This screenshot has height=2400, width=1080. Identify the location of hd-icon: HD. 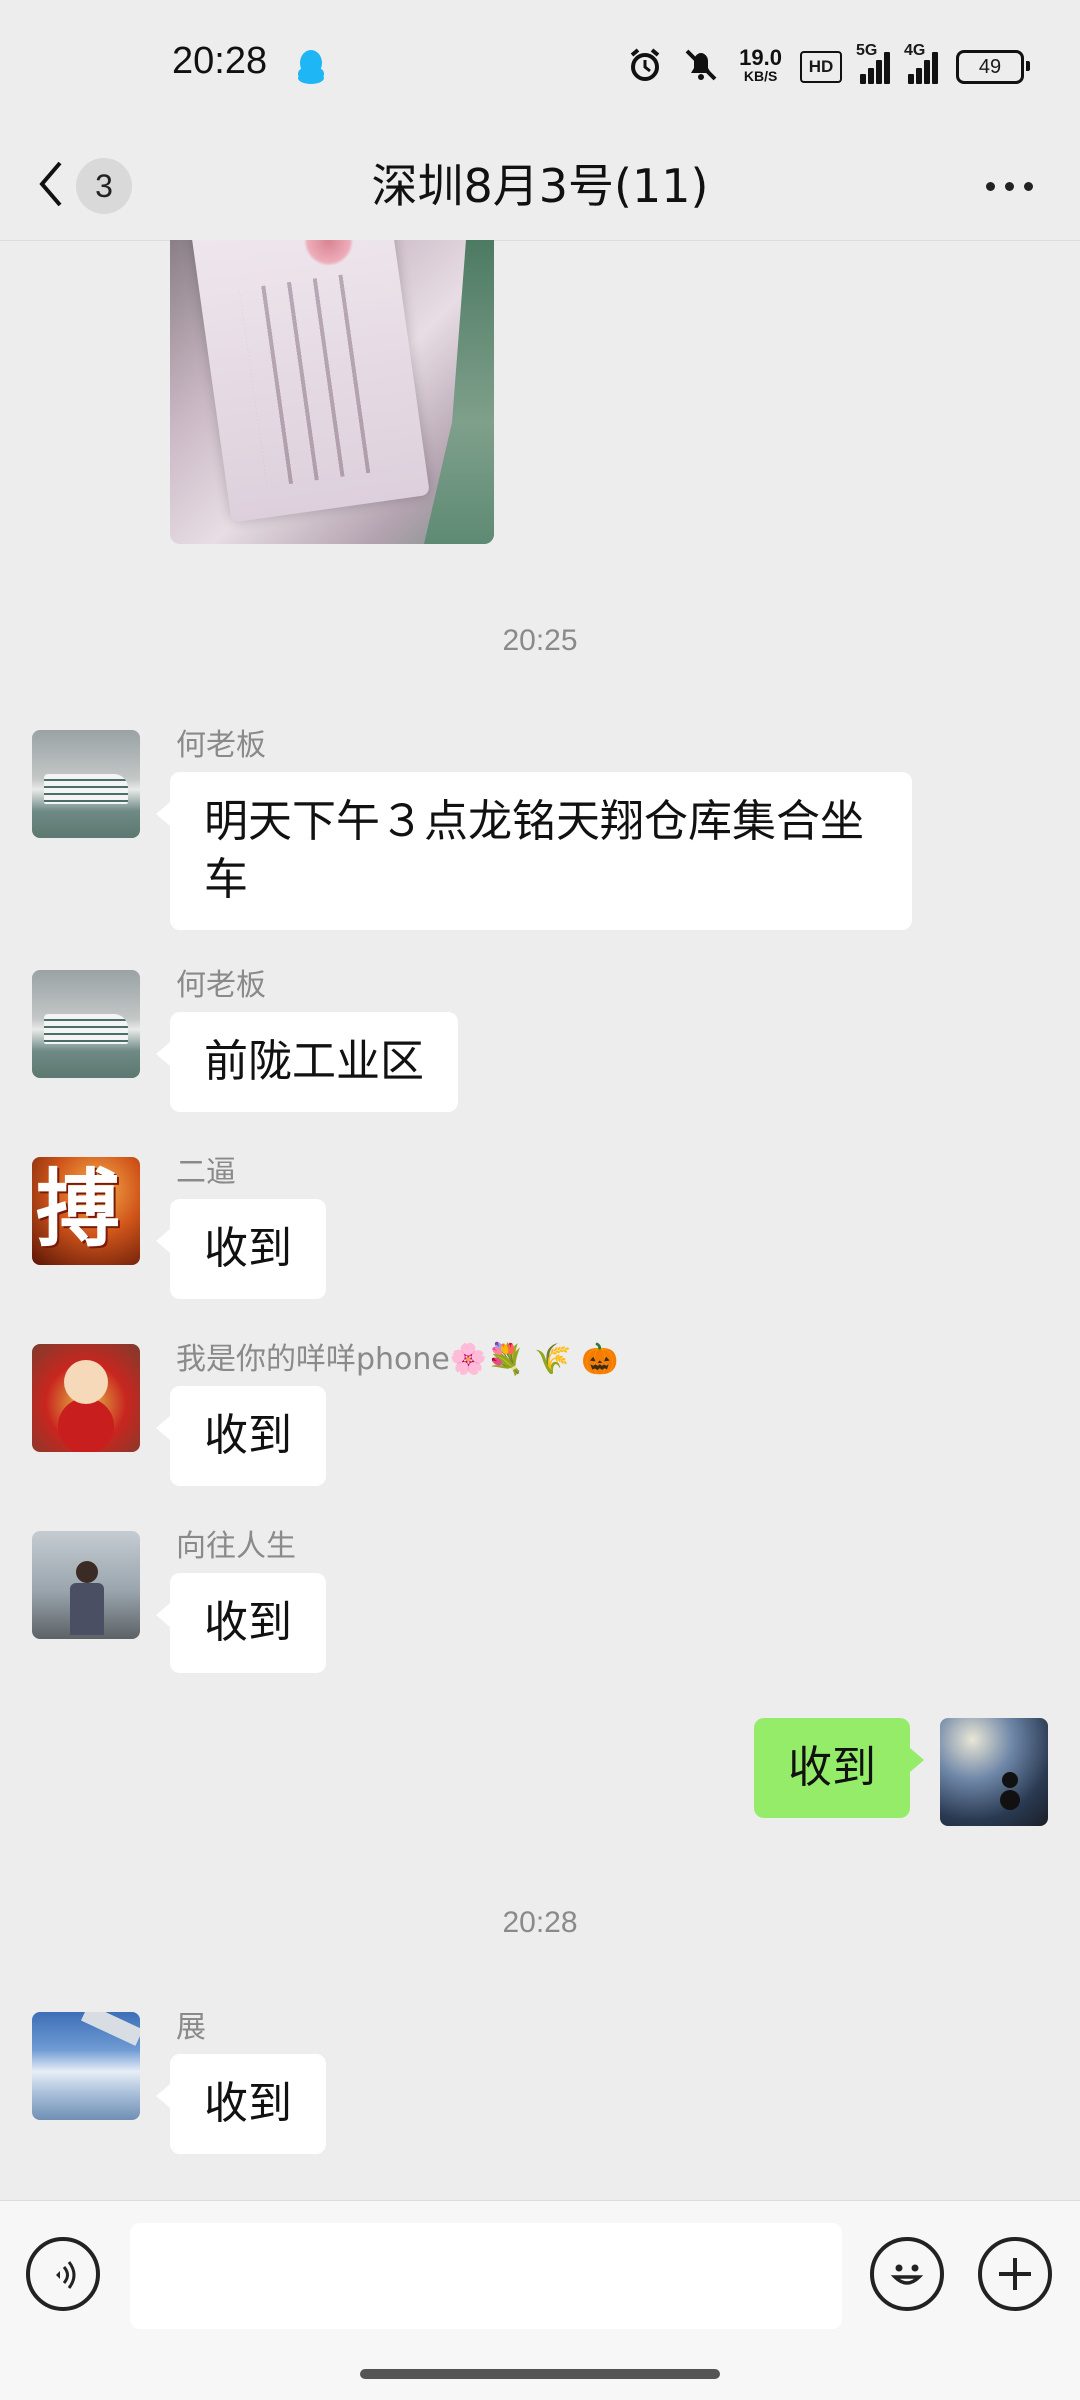
(821, 67).